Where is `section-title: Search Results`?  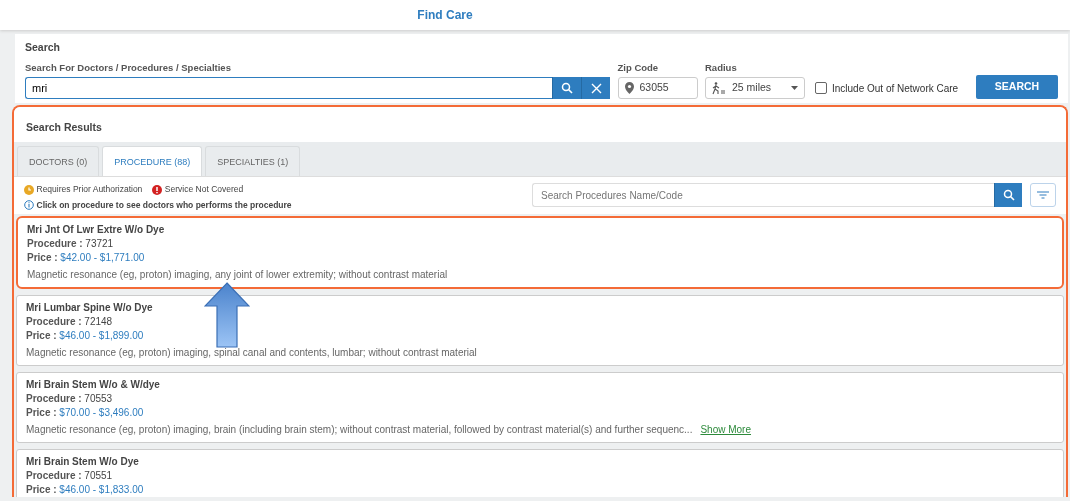
section-title: Search Results is located at coordinates (64, 127).